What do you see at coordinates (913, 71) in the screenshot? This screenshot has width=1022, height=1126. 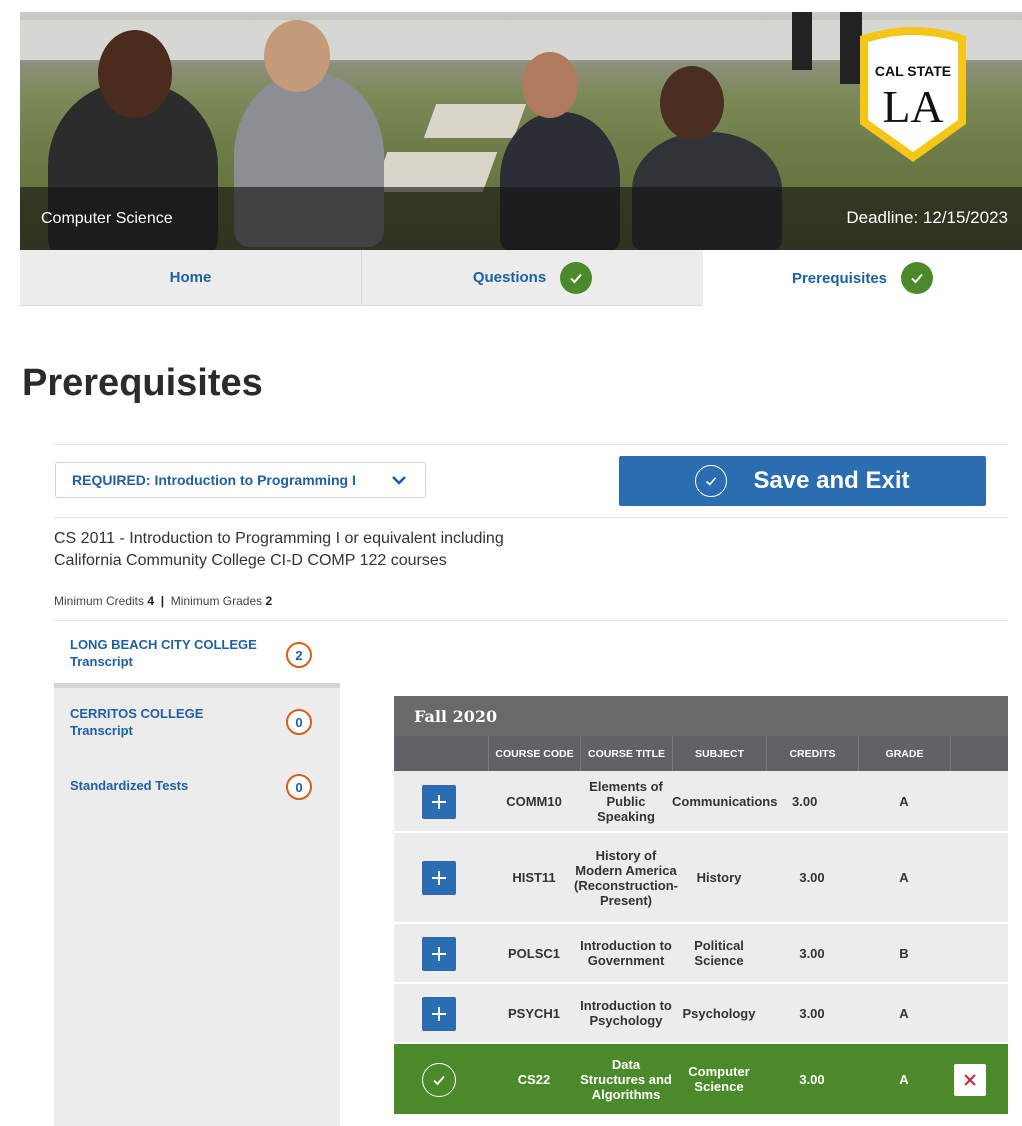 I see `logo-line1: CAL STATE` at bounding box center [913, 71].